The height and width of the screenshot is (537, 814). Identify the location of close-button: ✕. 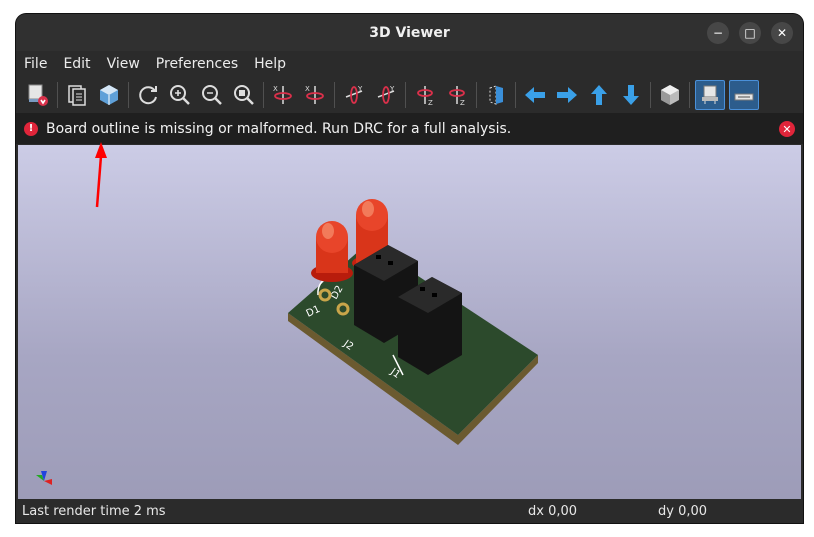
(782, 33).